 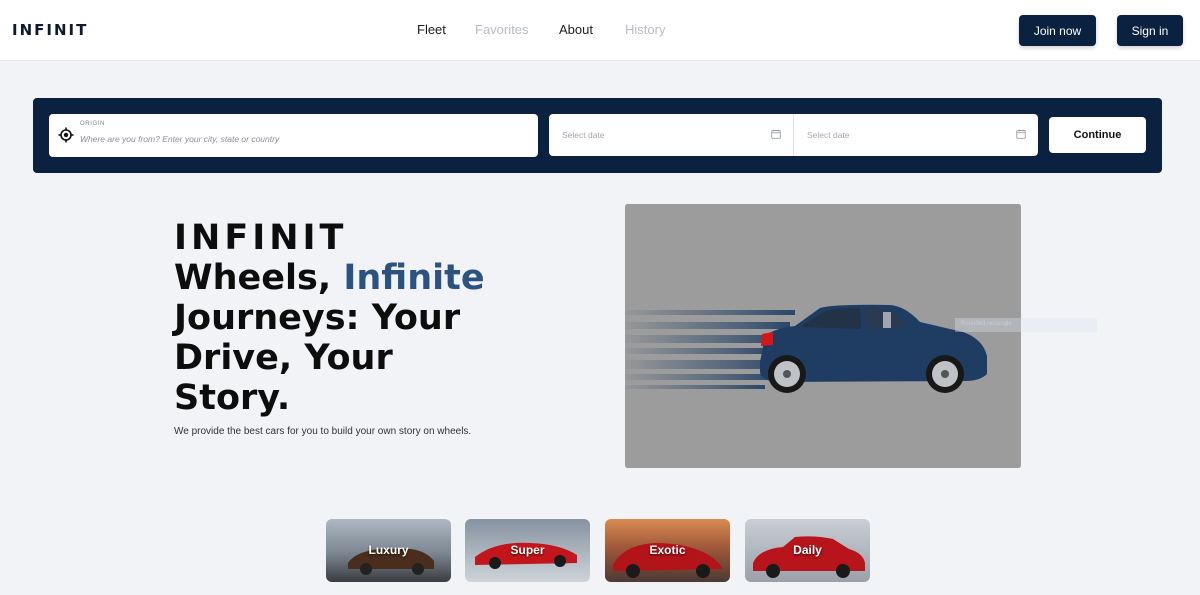 I want to click on category-card-luxury: Luxury, so click(x=388, y=550).